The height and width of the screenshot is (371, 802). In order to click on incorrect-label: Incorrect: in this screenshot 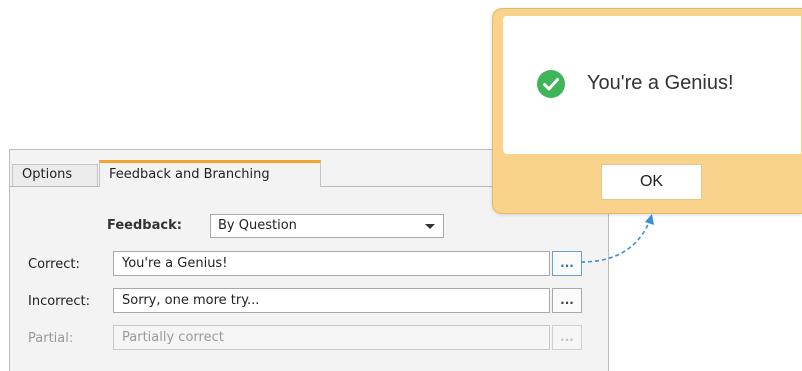, I will do `click(59, 301)`.